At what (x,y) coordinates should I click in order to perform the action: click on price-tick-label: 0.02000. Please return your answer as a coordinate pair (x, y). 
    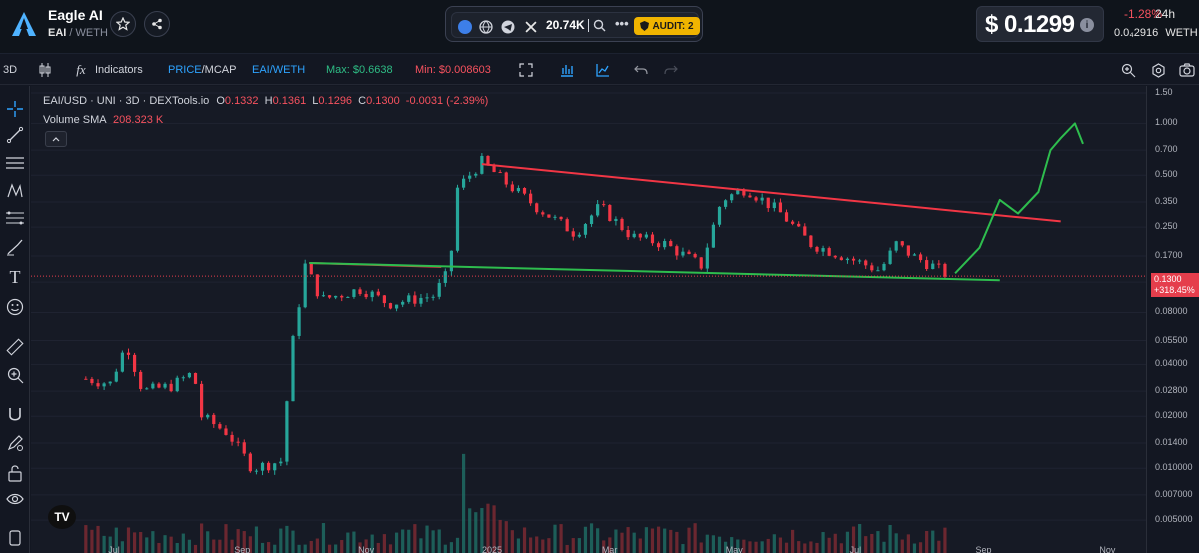
    Looking at the image, I should click on (1171, 415).